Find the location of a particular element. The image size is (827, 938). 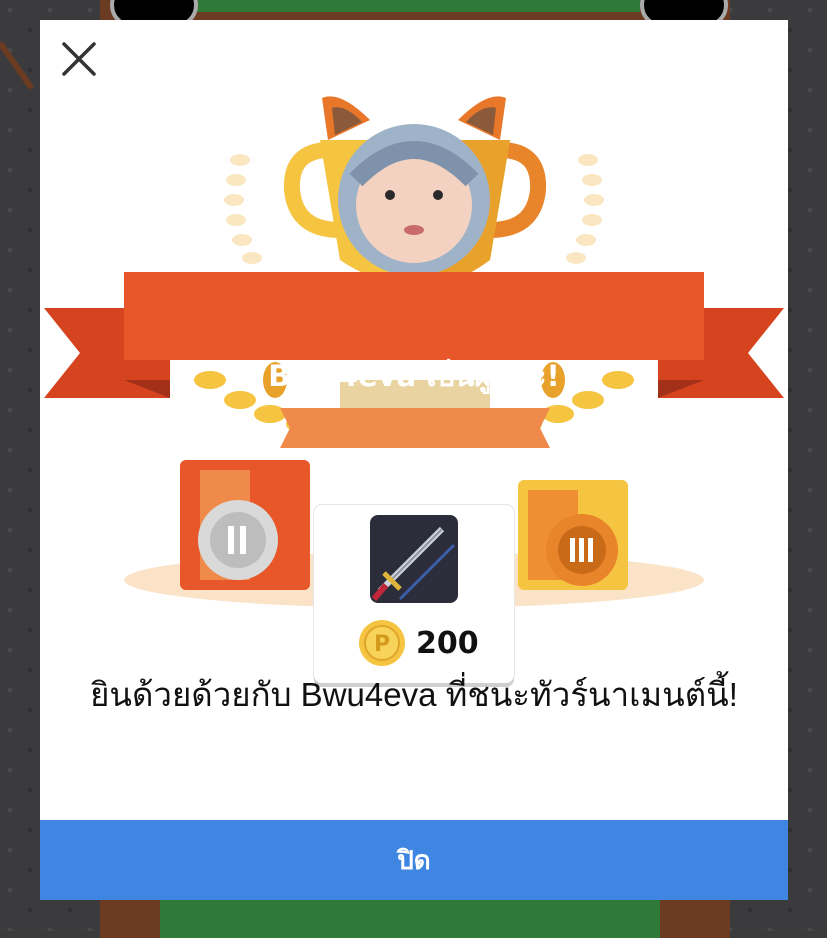

winner-banner-text: Bwu4eva เป็นผู้ชนะ! is located at coordinates (414, 376).